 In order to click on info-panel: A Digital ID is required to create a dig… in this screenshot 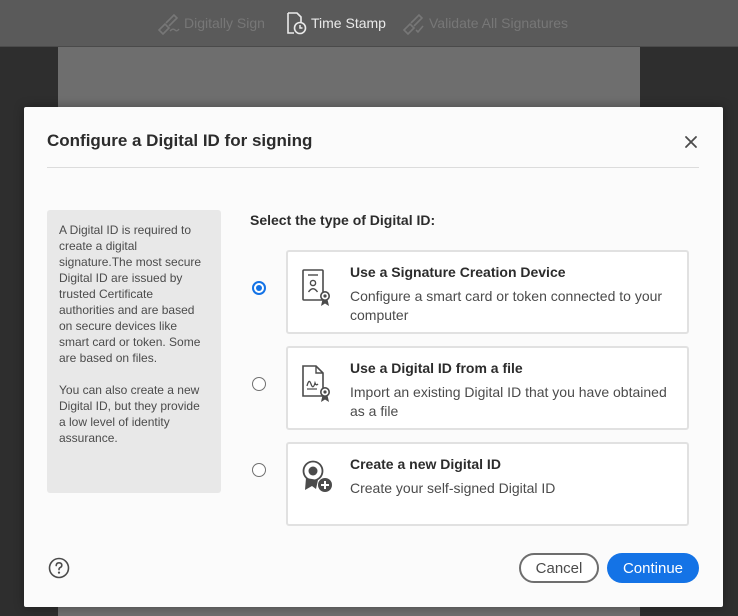, I will do `click(134, 351)`.